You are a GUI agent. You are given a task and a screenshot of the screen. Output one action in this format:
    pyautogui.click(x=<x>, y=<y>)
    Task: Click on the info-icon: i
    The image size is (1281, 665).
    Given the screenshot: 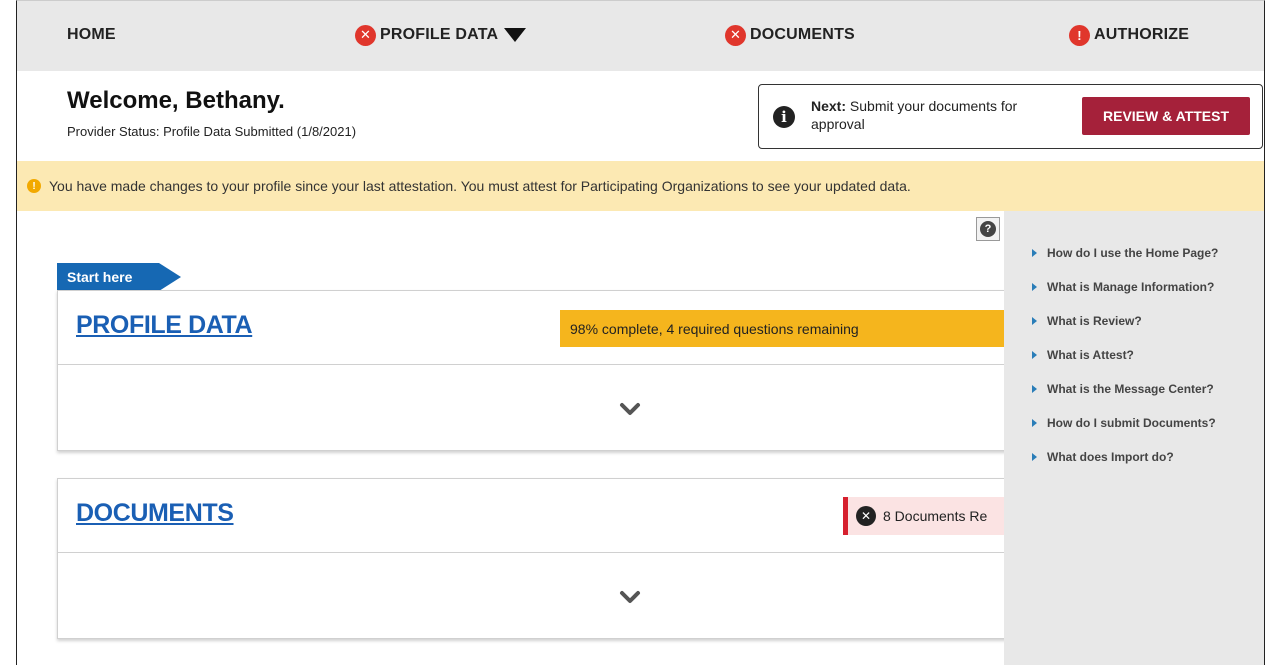 What is the action you would take?
    pyautogui.click(x=784, y=117)
    